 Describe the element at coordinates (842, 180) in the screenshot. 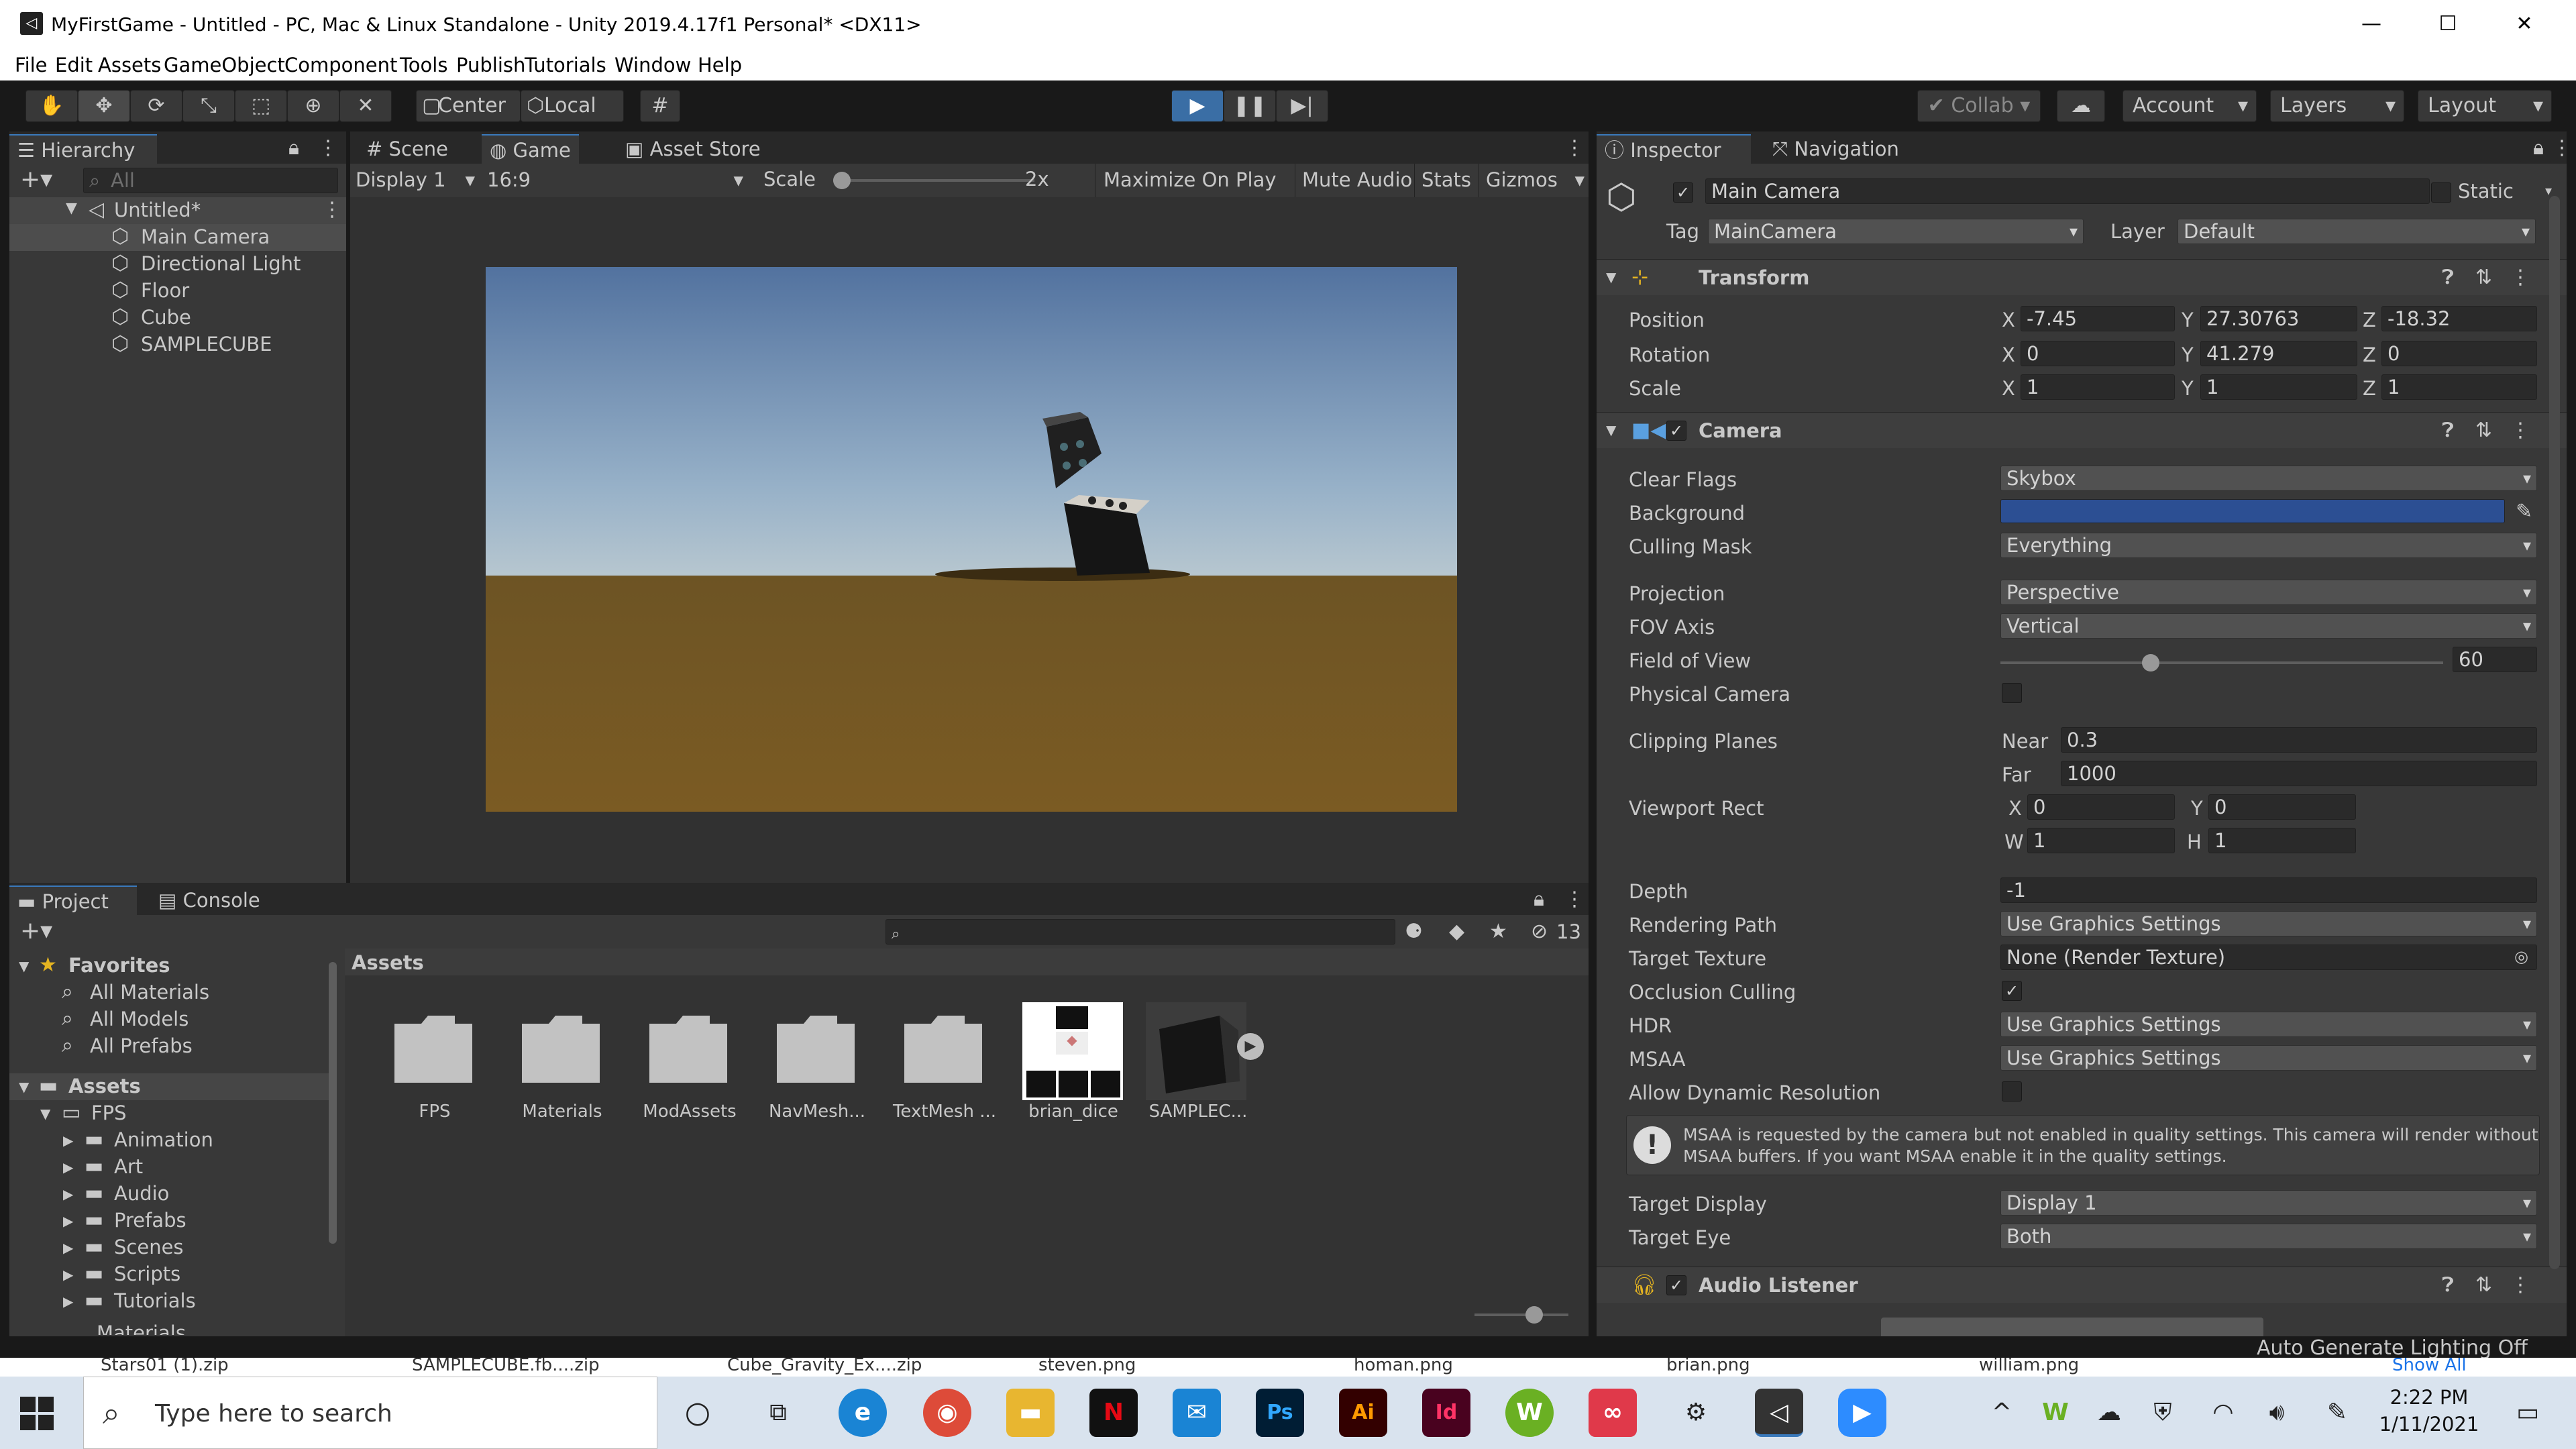

I see `scale-slider-handle` at that location.